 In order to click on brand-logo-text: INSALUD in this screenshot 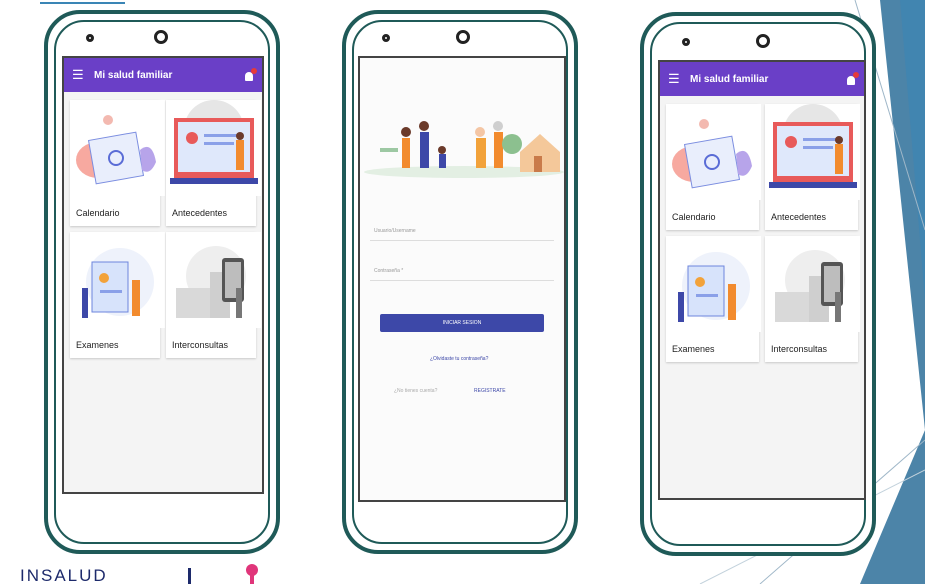, I will do `click(64, 575)`.